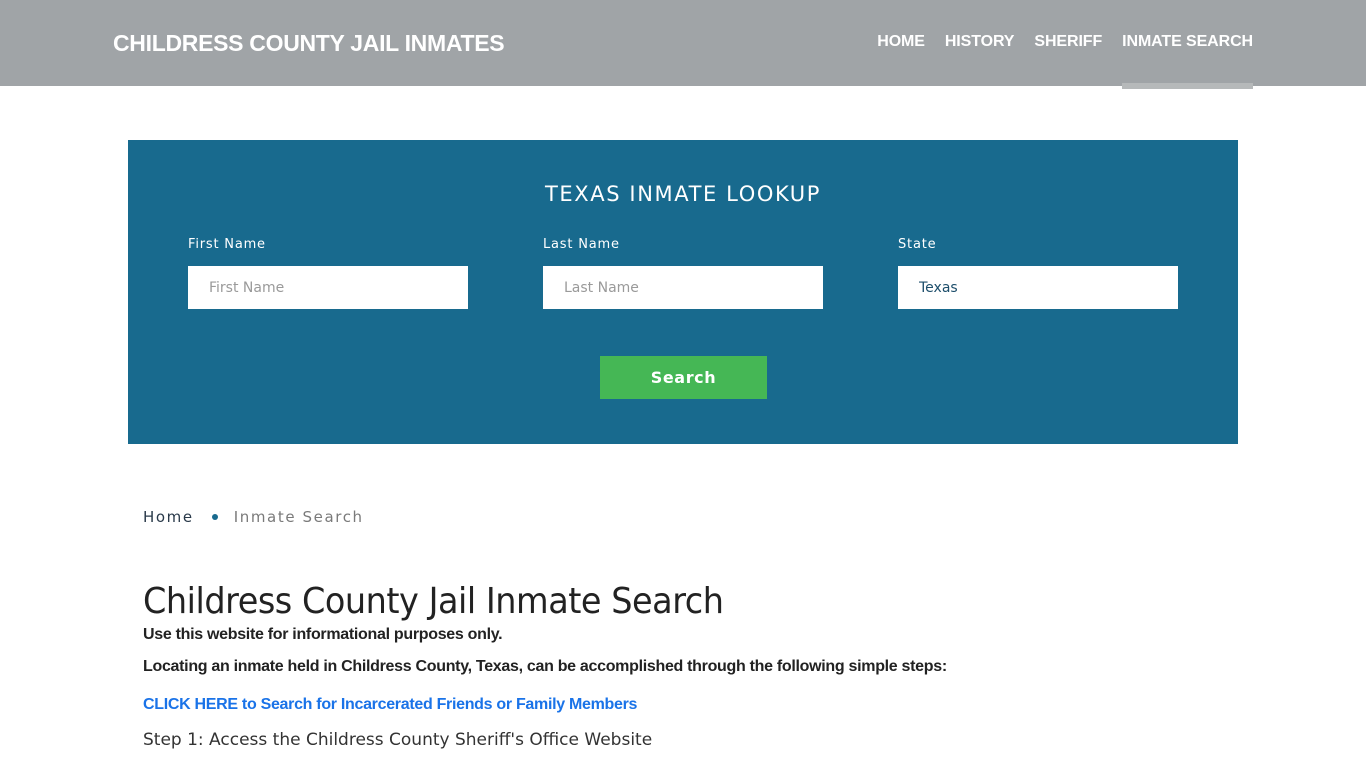  Describe the element at coordinates (1065, 61) in the screenshot. I see `main-nav: HOME HISTORY SHERIFF INMATE SEARCH` at that location.